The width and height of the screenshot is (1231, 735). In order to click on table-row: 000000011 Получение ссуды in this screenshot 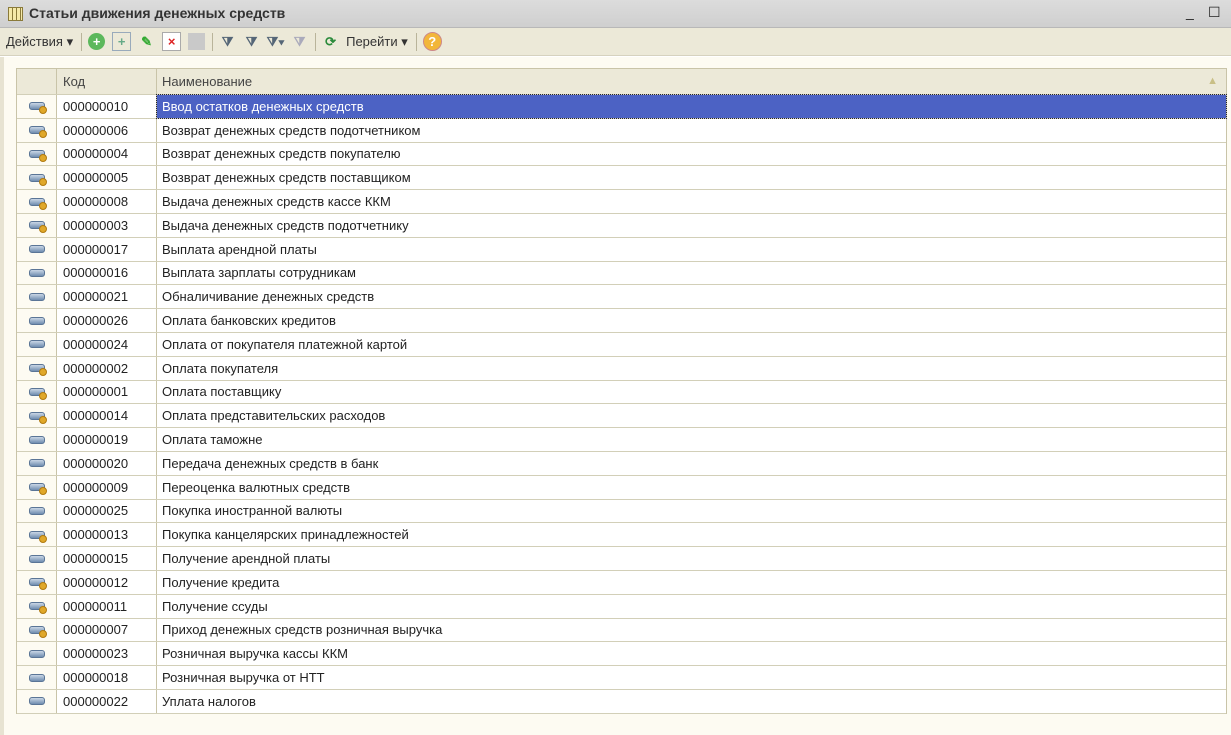, I will do `click(621, 606)`.